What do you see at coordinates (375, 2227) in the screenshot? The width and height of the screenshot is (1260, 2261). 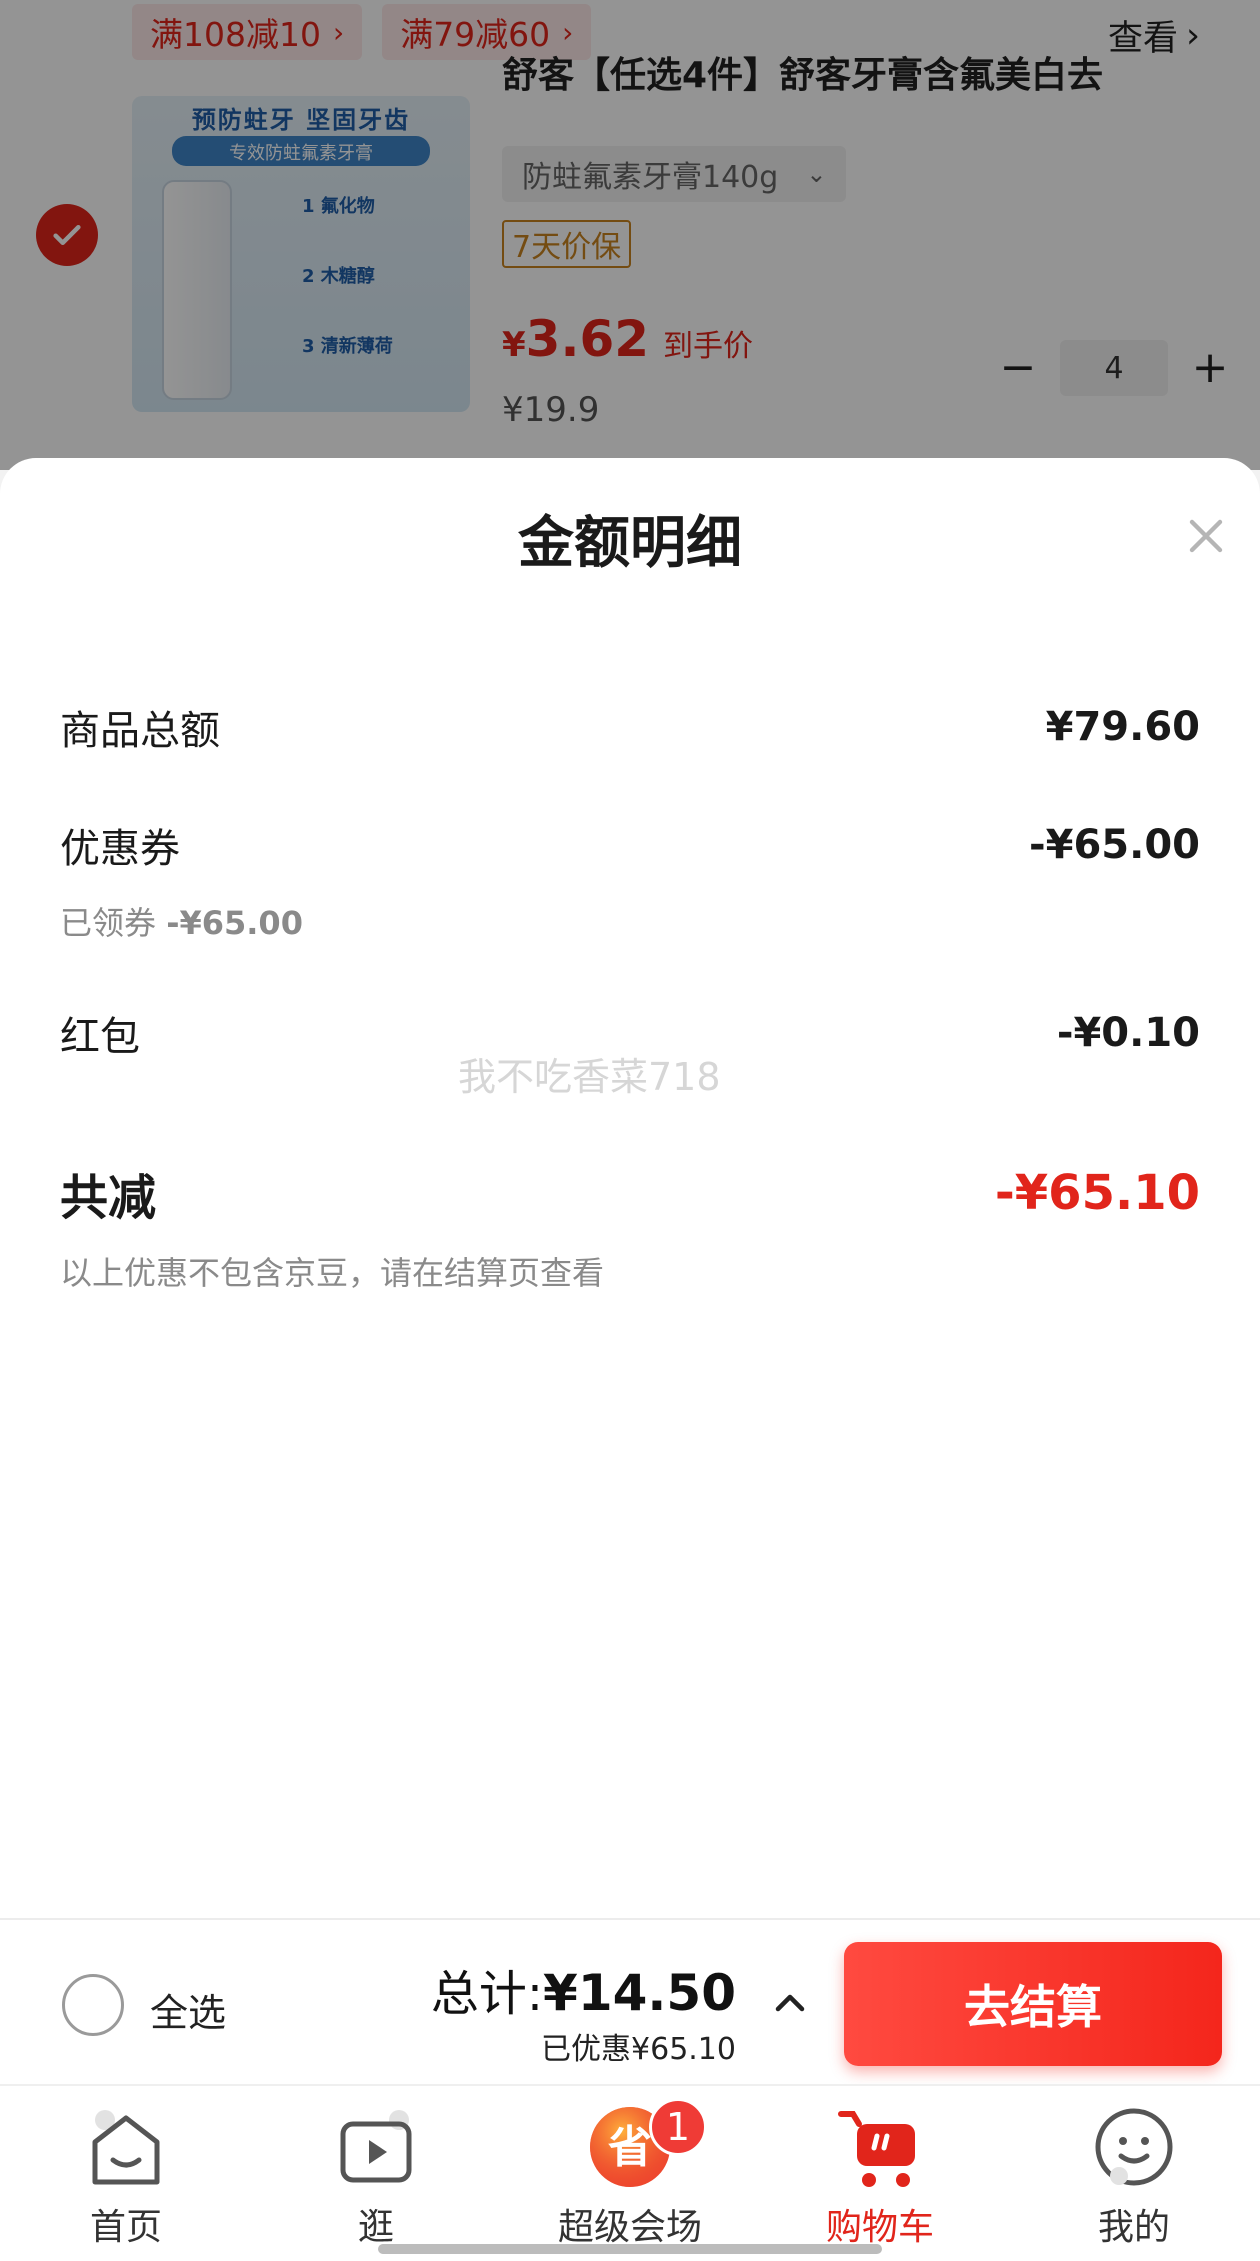 I see `nav-label: 逛` at bounding box center [375, 2227].